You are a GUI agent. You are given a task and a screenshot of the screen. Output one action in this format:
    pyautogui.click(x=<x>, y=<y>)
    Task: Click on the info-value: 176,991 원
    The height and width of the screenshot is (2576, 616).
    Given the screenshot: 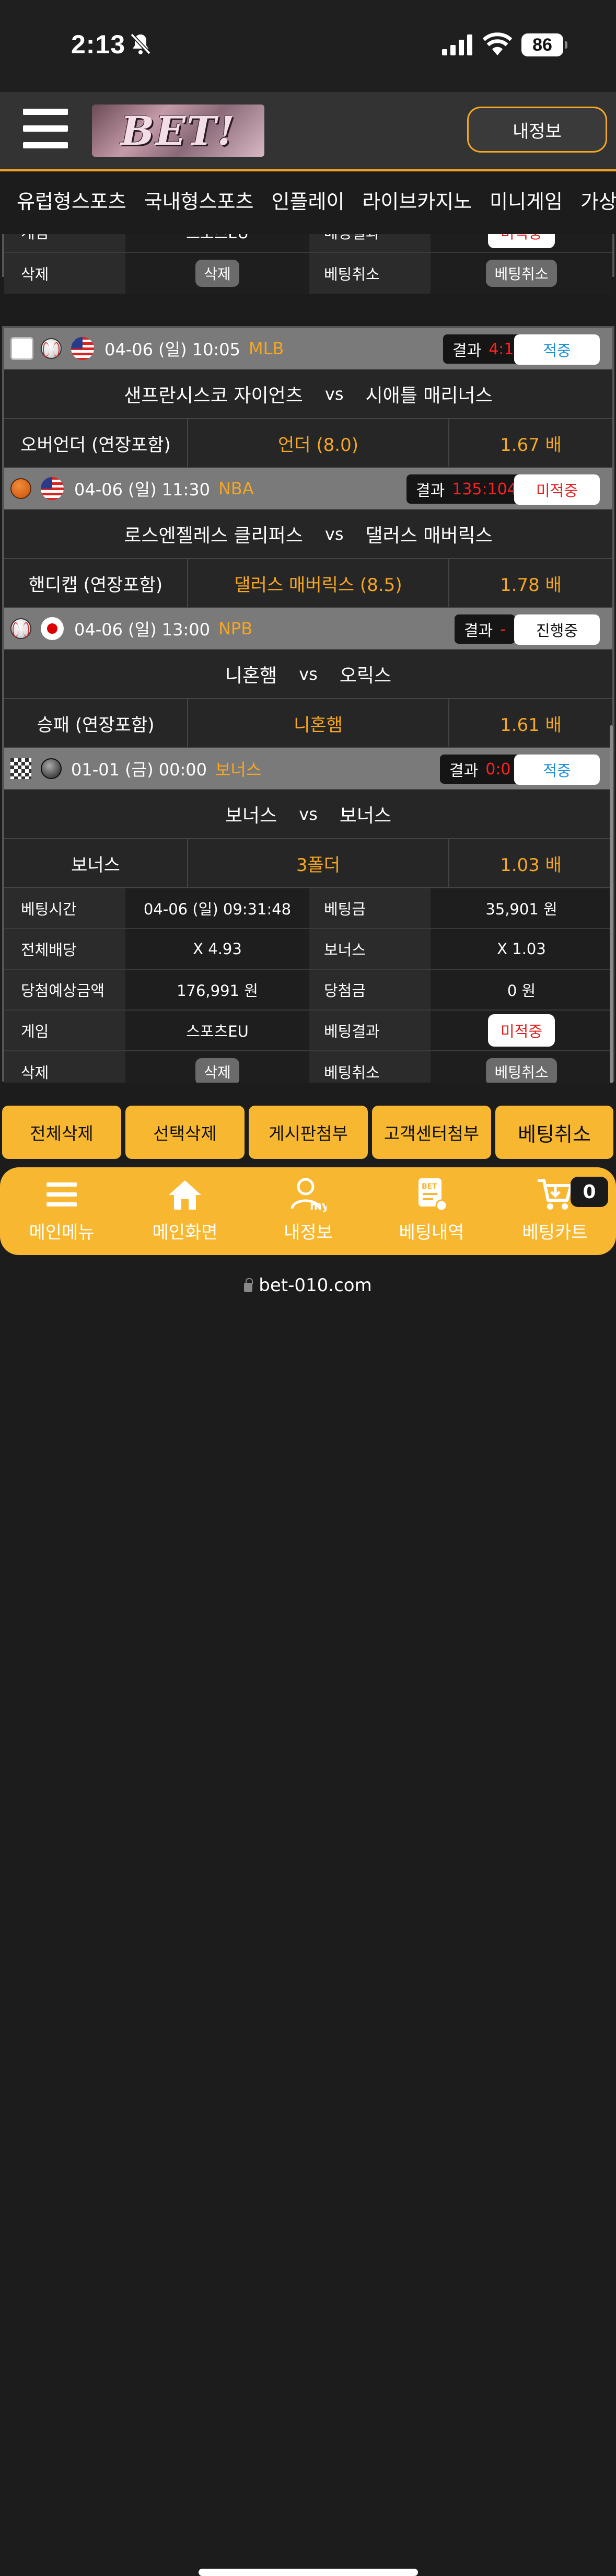 What is the action you would take?
    pyautogui.click(x=217, y=989)
    